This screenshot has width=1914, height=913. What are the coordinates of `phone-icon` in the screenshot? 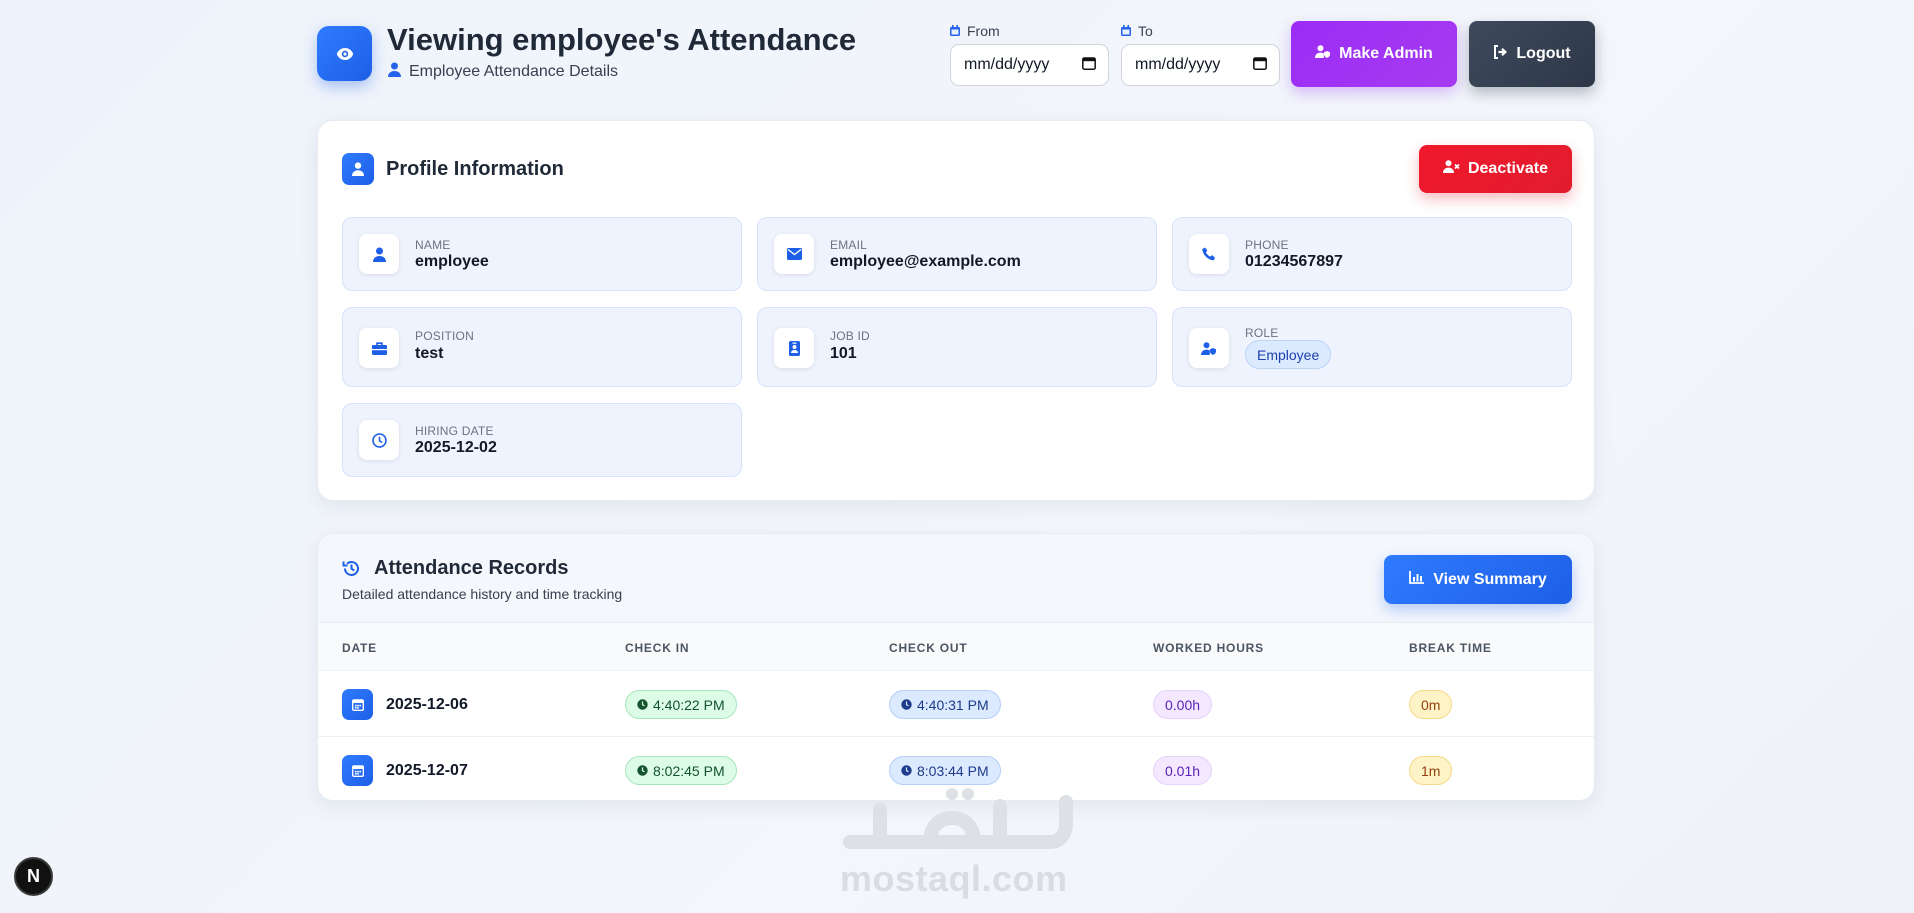 It's located at (1209, 254).